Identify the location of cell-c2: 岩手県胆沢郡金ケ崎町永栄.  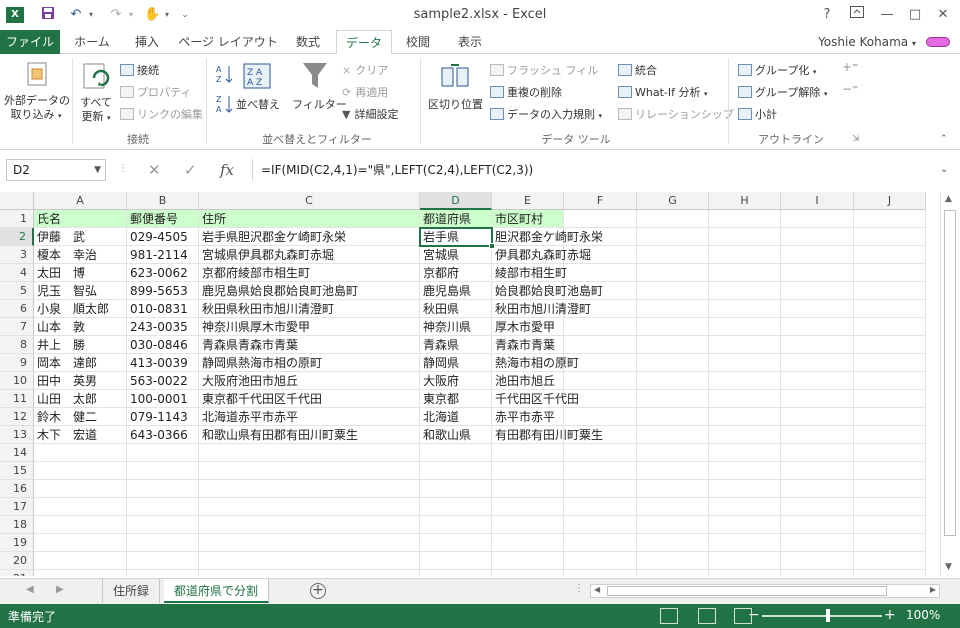
(309, 237).